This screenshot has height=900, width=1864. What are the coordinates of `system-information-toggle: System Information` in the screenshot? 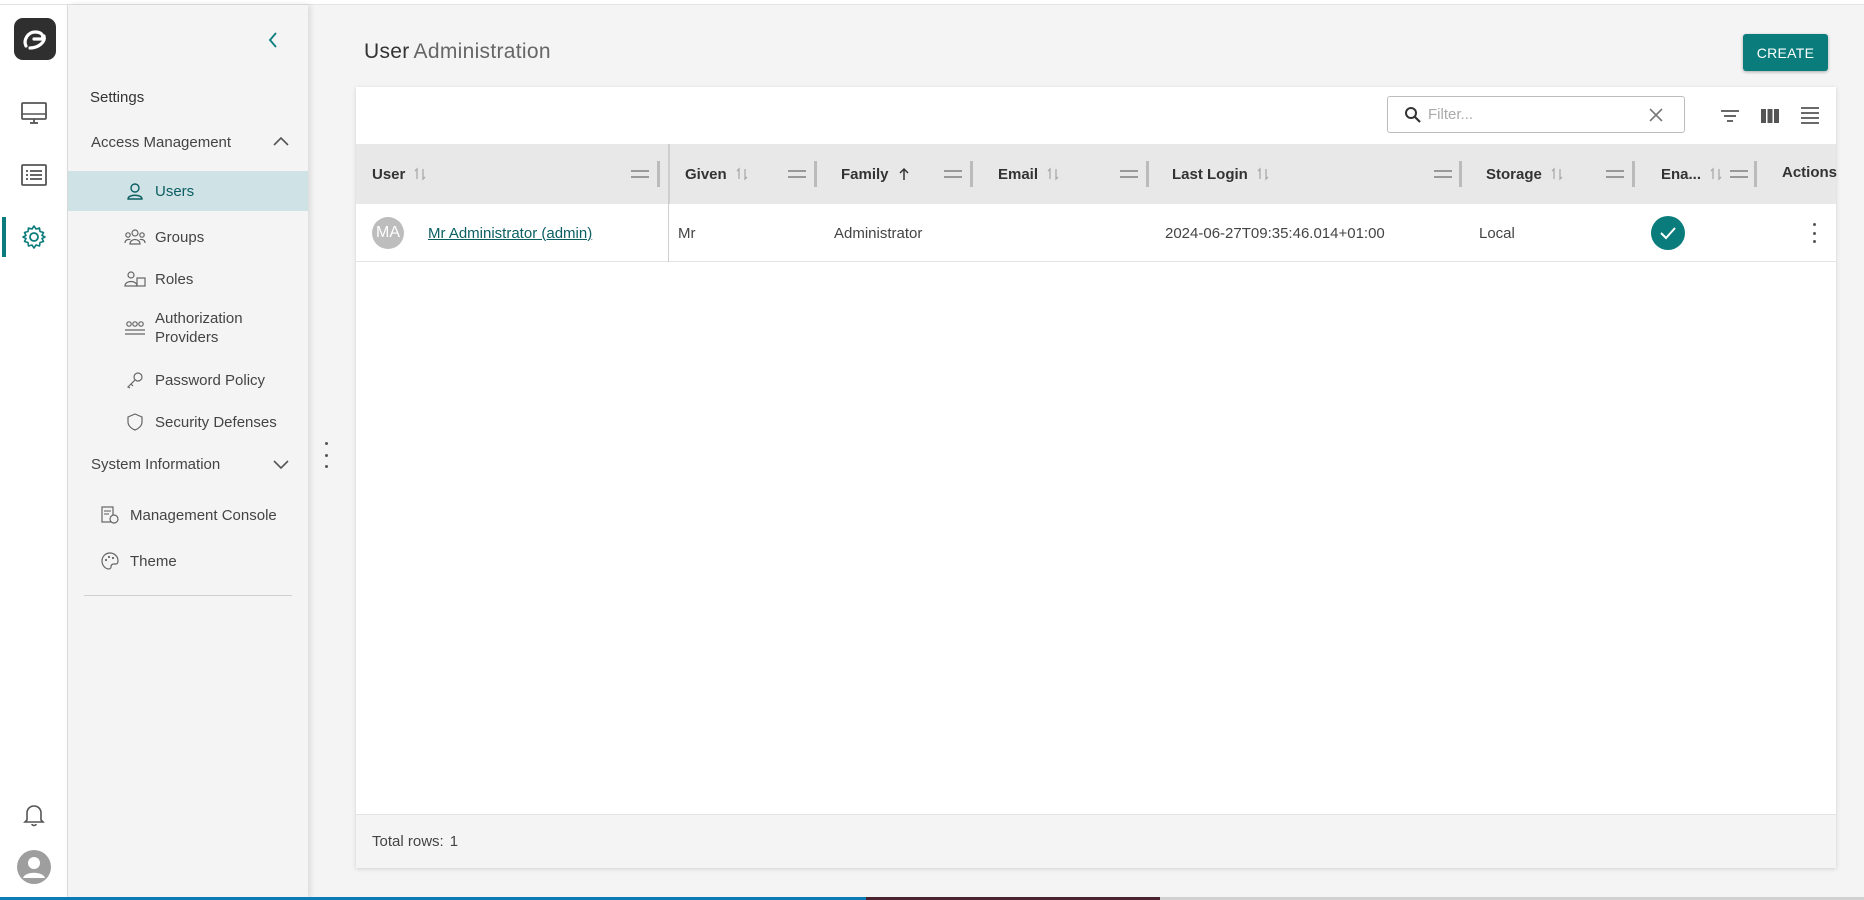 It's located at (188, 464).